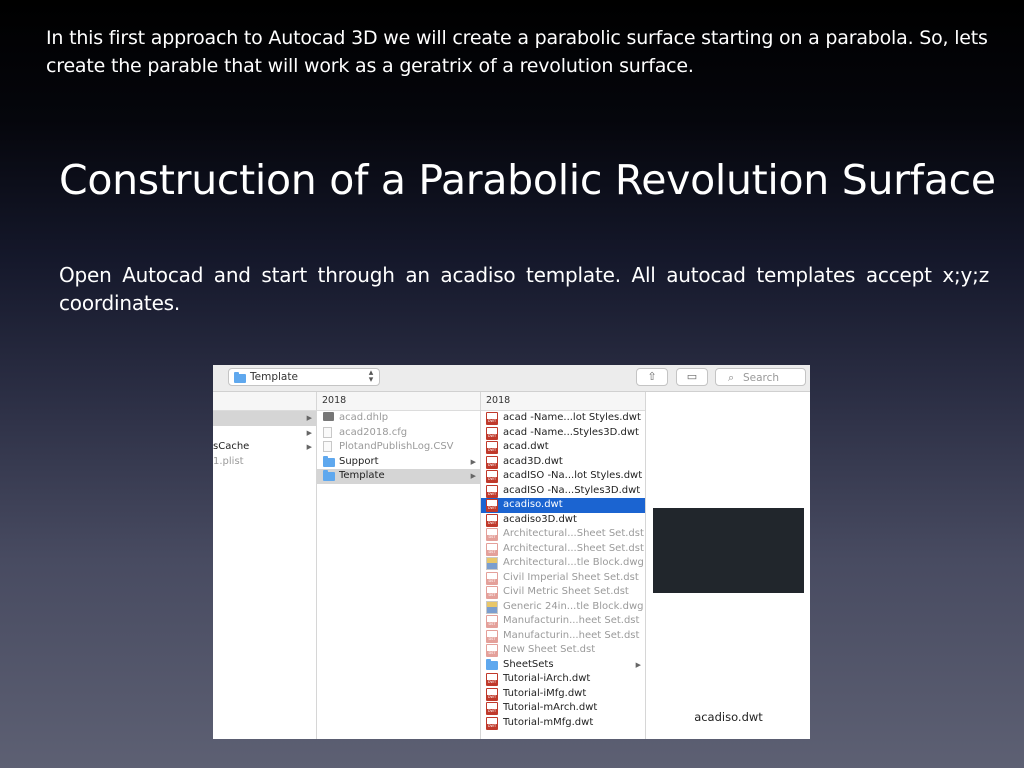 The image size is (1024, 768). What do you see at coordinates (563, 679) in the screenshot?
I see `file-row: Tutorial-iArch.dwt` at bounding box center [563, 679].